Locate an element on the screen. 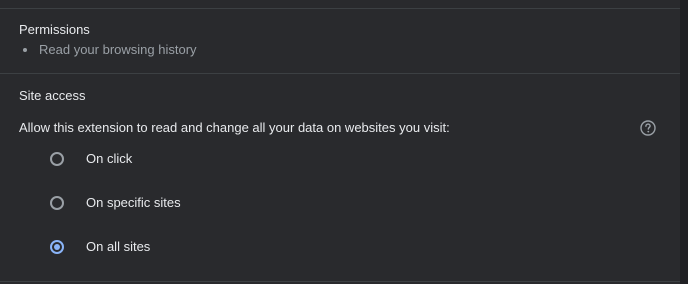  permission-item-label: Read your browsing history is located at coordinates (118, 49).